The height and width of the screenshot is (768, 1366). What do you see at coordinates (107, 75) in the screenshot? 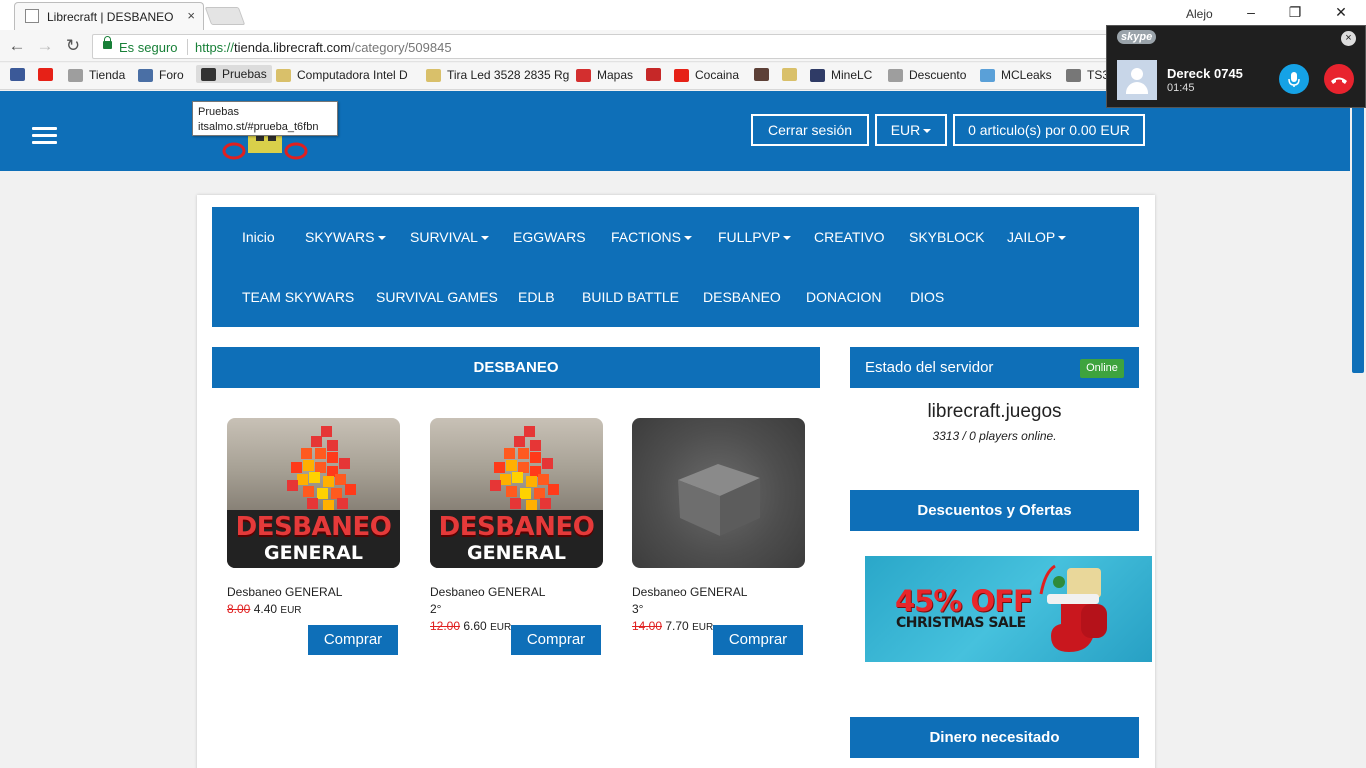
I see `bookmark-label: Tienda` at bounding box center [107, 75].